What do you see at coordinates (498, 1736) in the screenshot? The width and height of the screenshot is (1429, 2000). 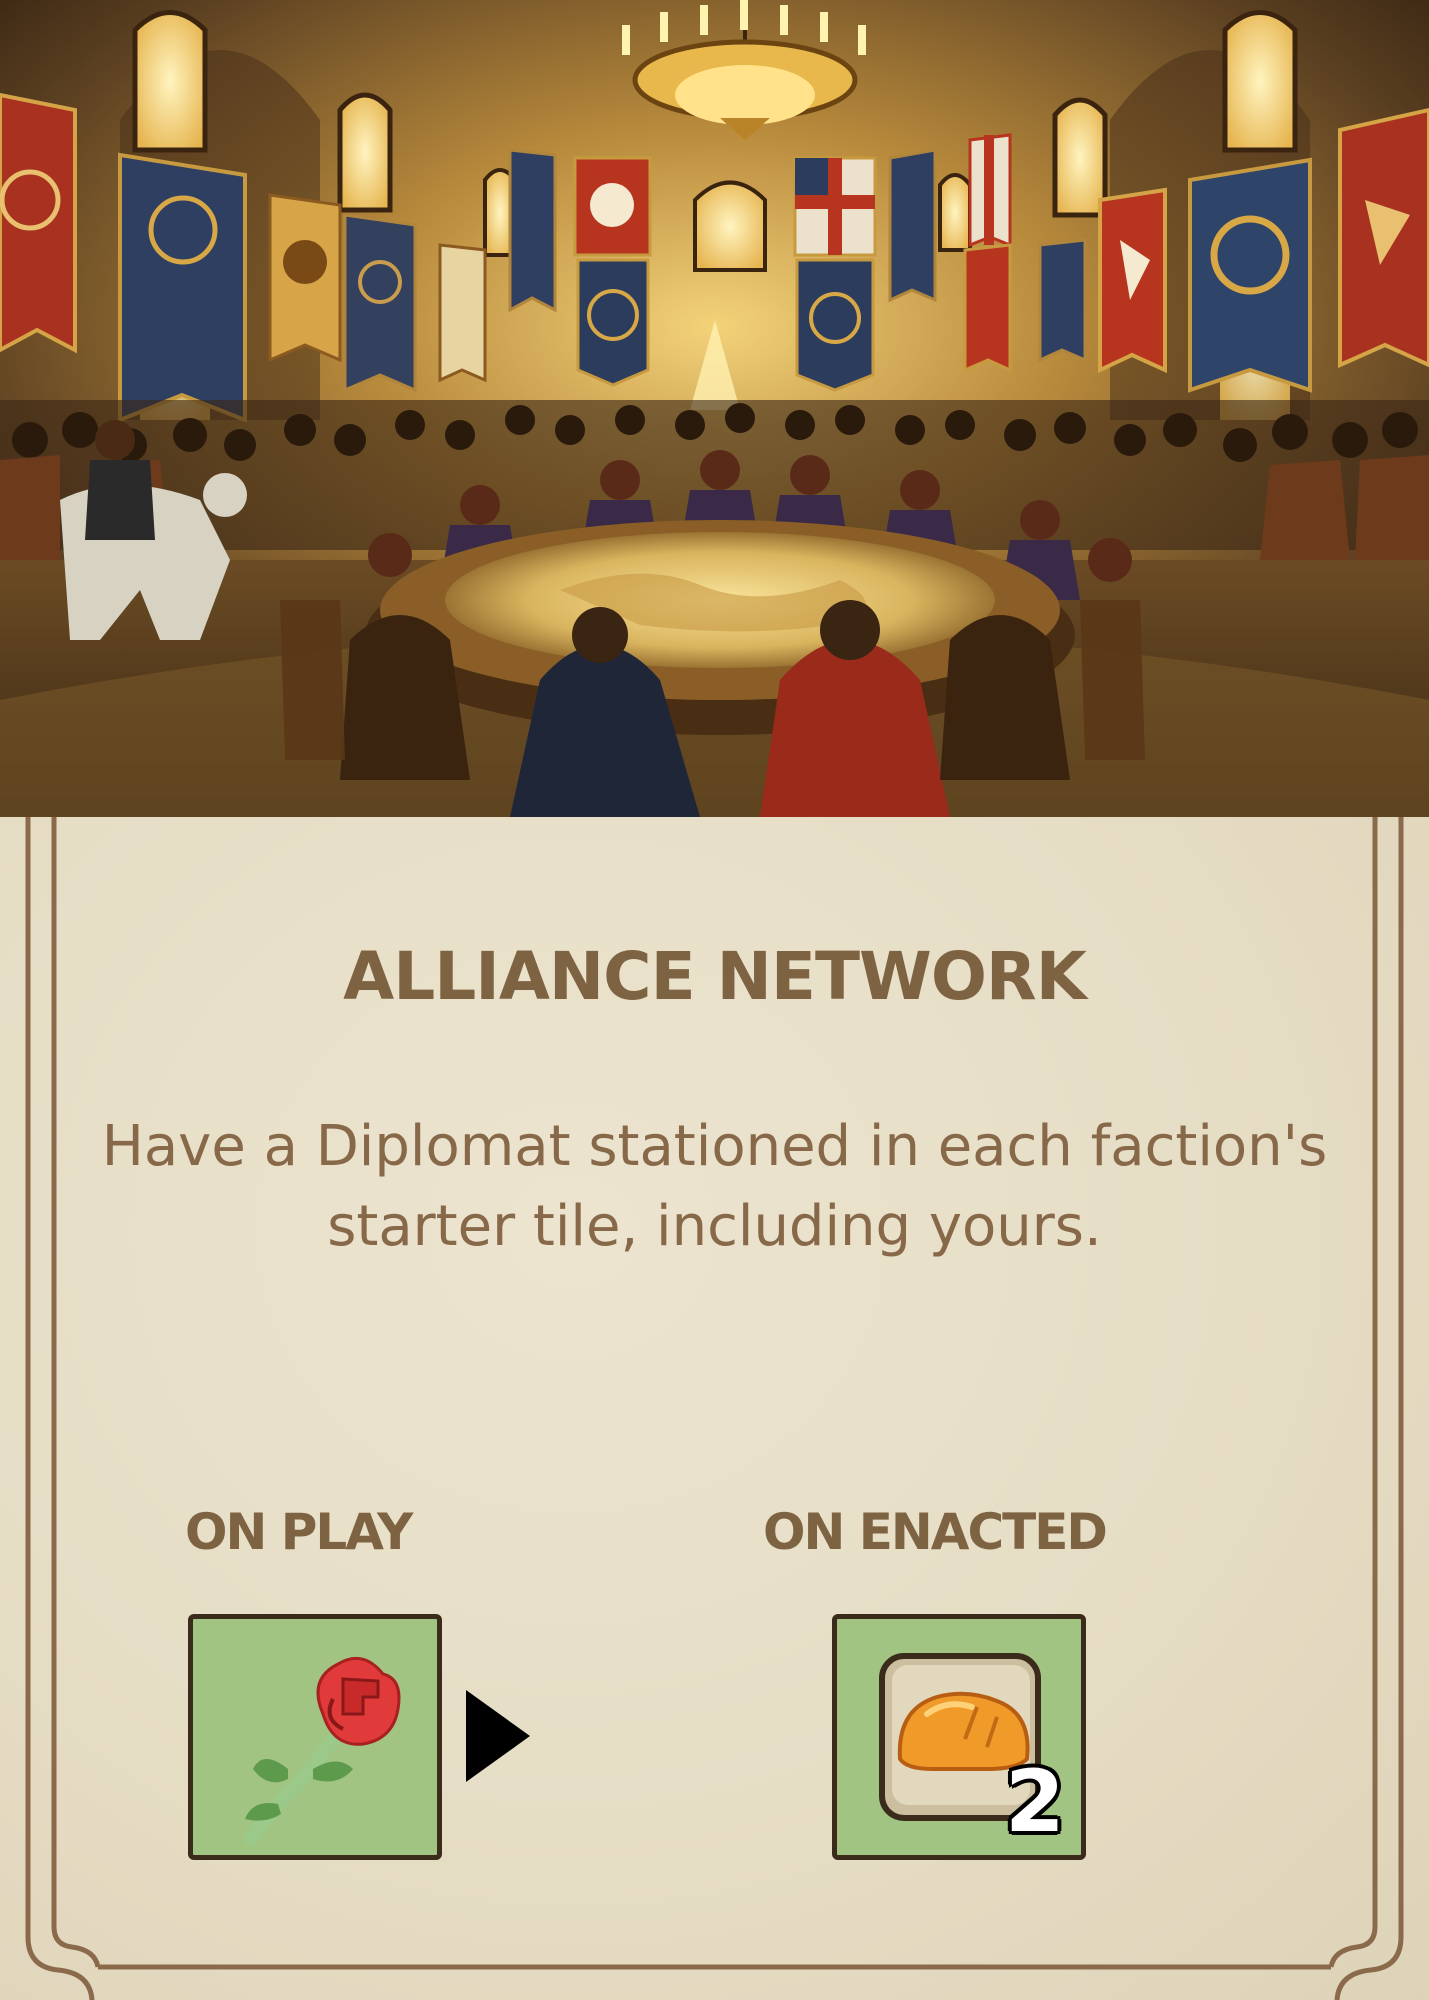 I see `play-arrow-icon` at bounding box center [498, 1736].